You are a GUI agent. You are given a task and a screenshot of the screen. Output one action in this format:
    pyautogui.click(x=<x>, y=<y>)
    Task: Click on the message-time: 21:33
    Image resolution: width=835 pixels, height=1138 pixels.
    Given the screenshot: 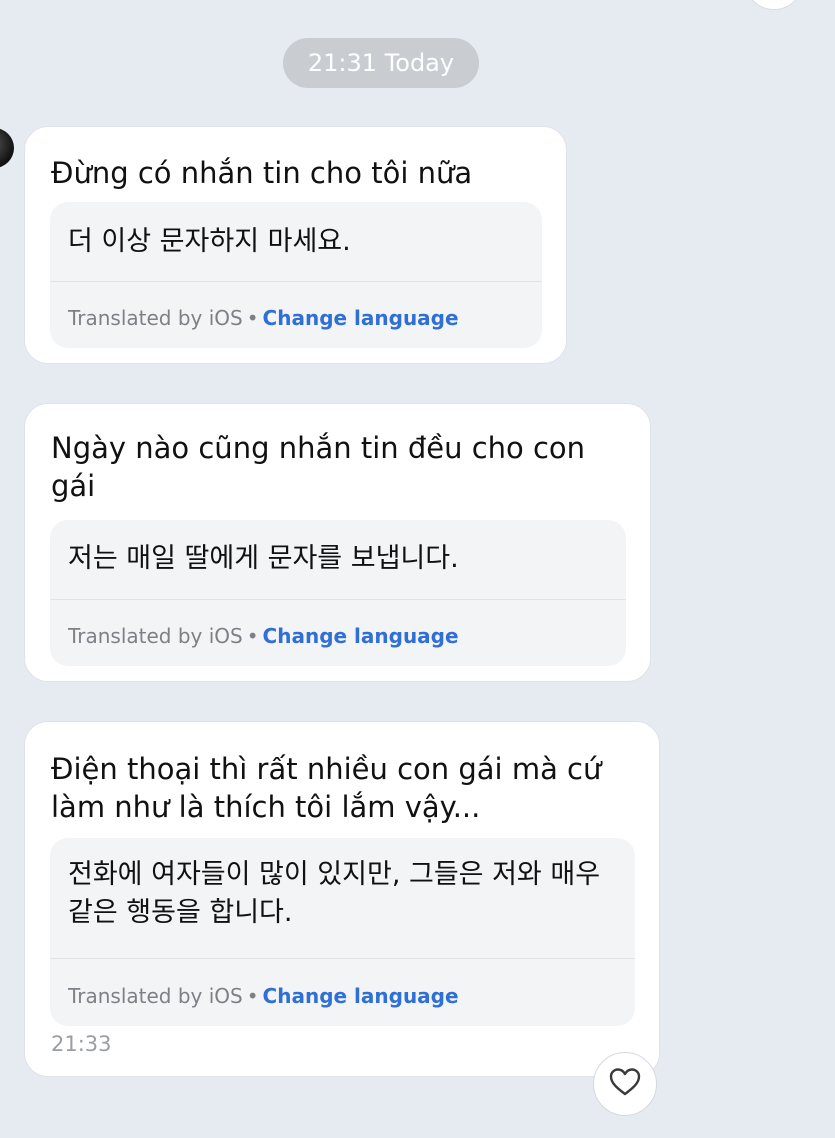 What is the action you would take?
    pyautogui.click(x=81, y=1044)
    